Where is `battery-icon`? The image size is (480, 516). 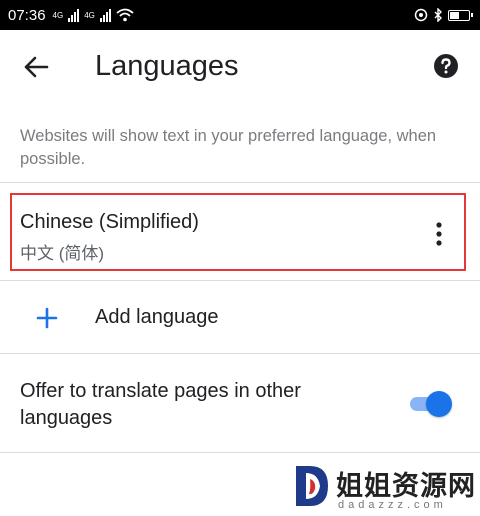 battery-icon is located at coordinates (460, 15).